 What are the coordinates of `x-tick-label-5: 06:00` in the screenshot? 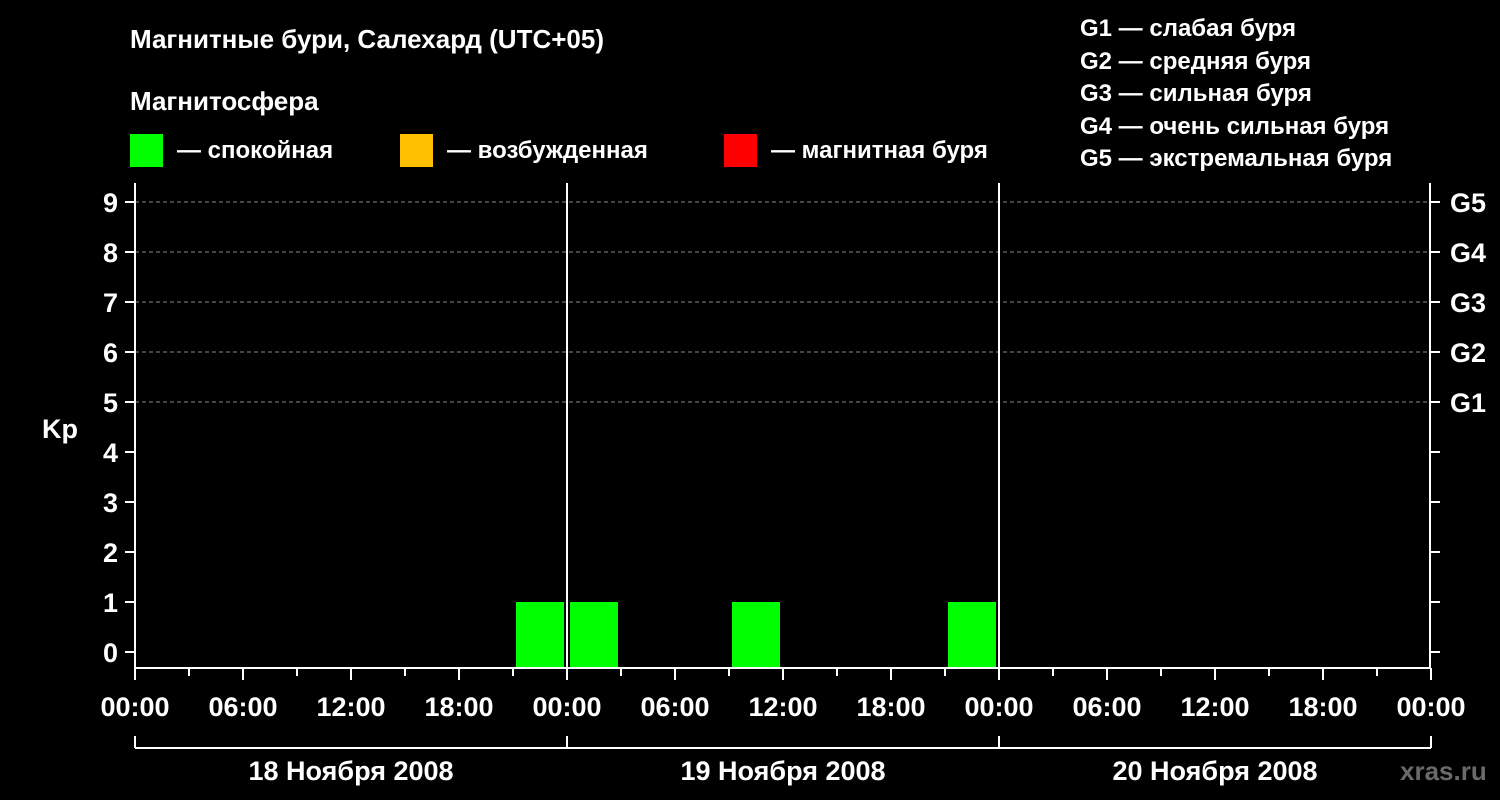 It's located at (674, 707).